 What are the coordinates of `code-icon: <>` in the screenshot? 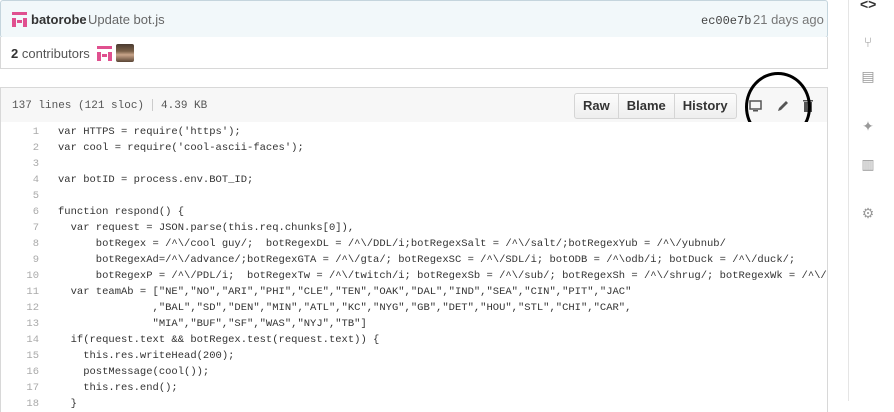 It's located at (868, 6).